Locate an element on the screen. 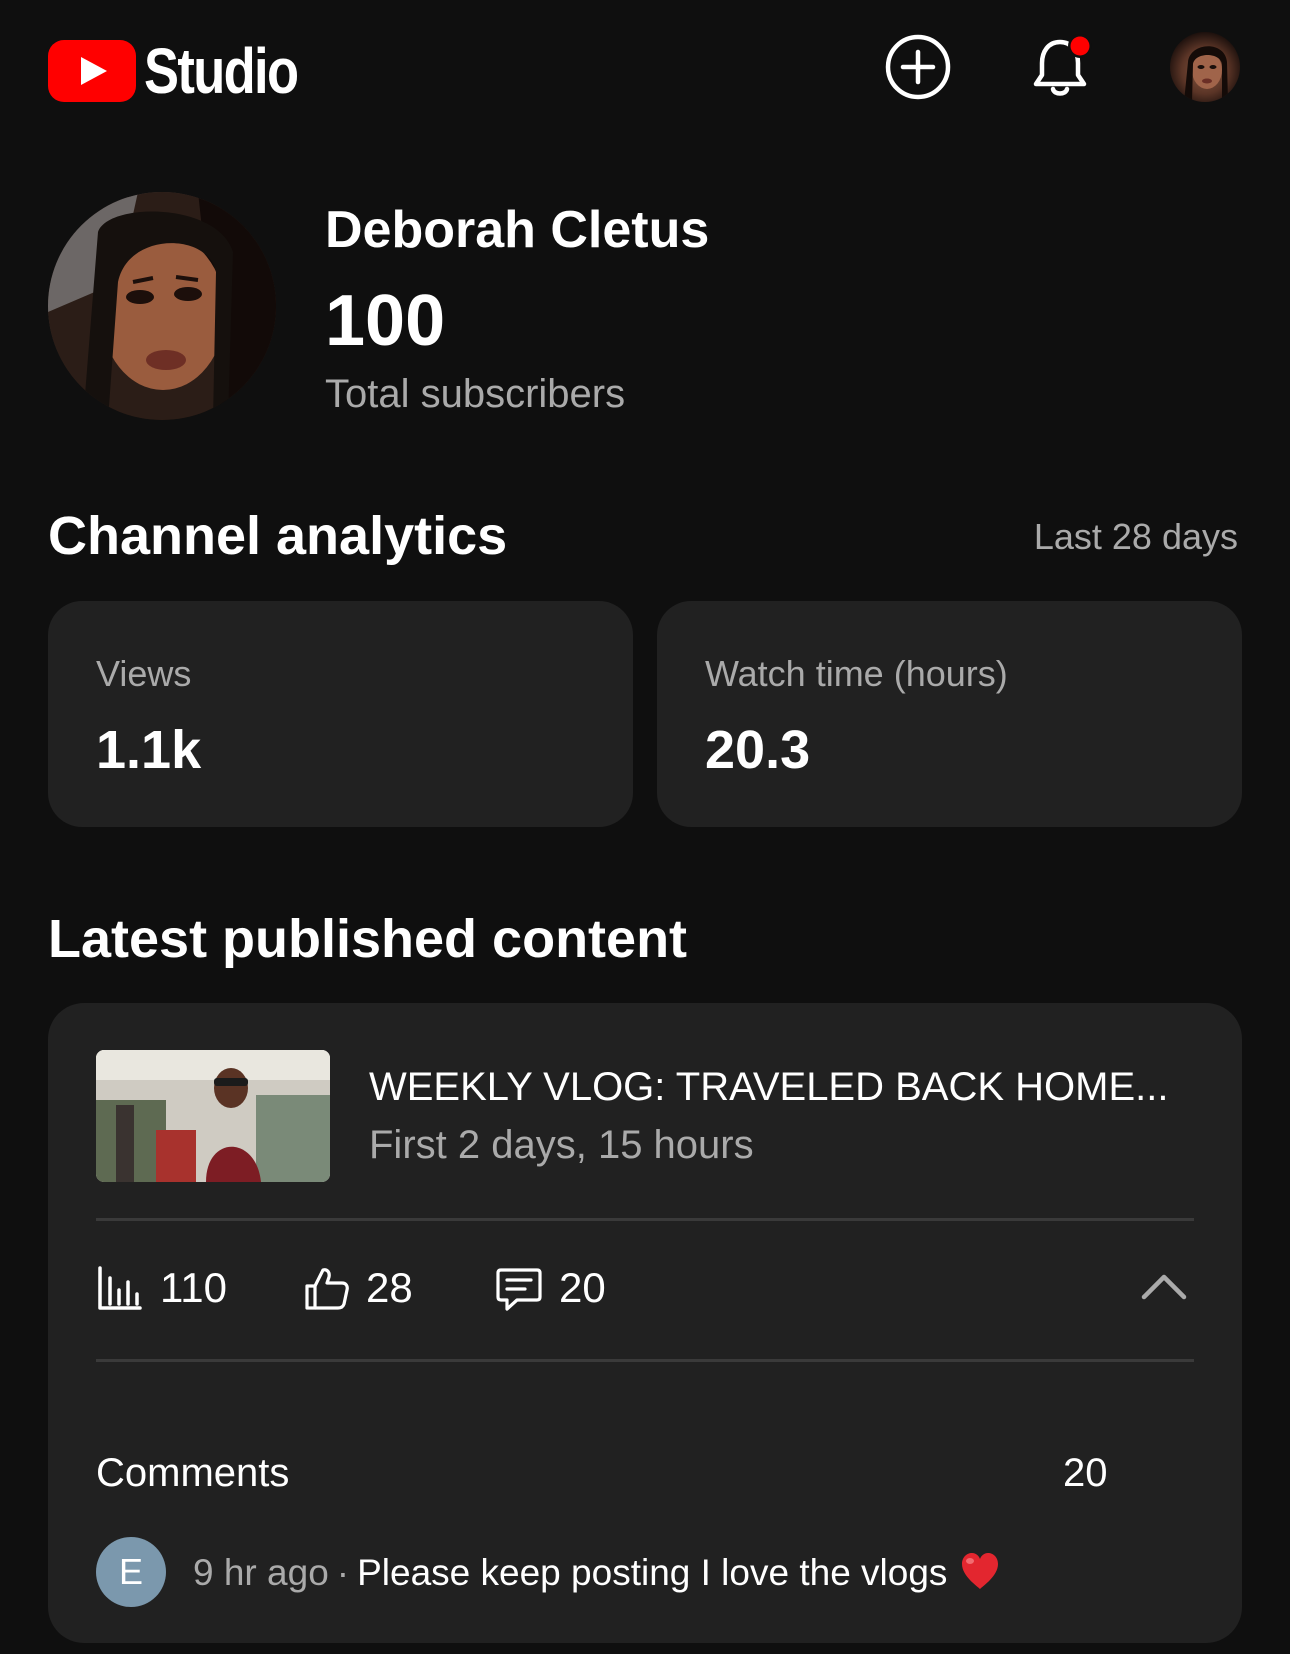 The width and height of the screenshot is (1290, 1654). video-thumbnail is located at coordinates (213, 1116).